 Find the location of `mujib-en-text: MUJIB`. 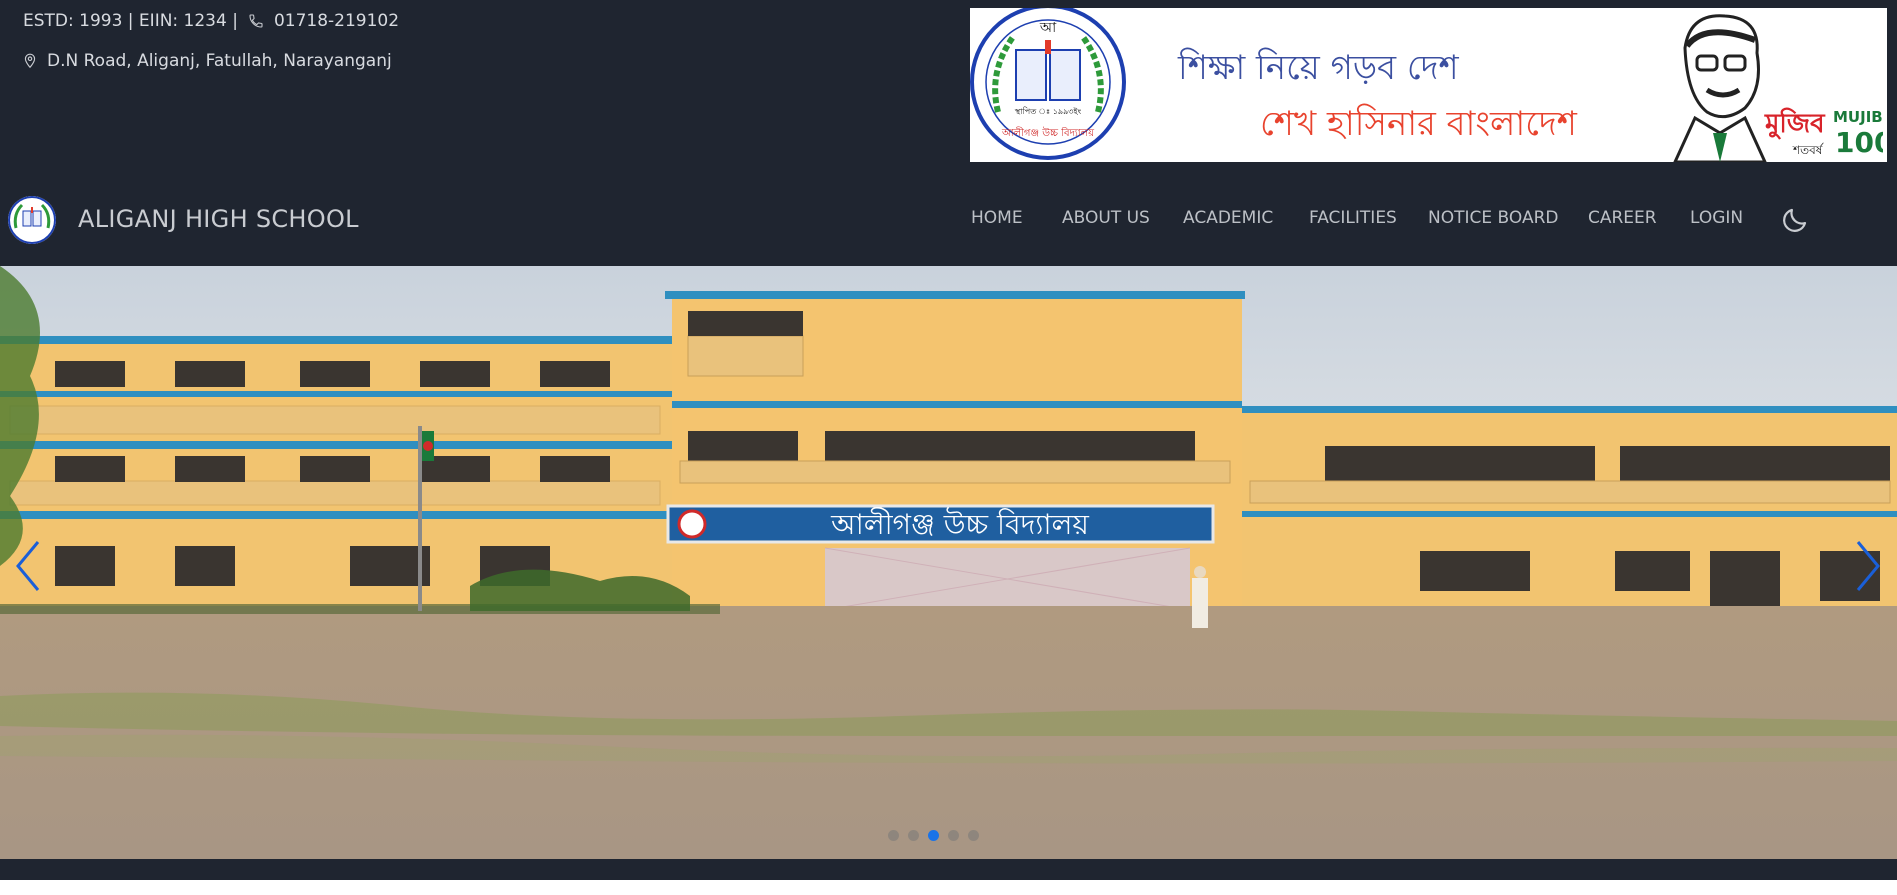

mujib-en-text: MUJIB is located at coordinates (1858, 117).